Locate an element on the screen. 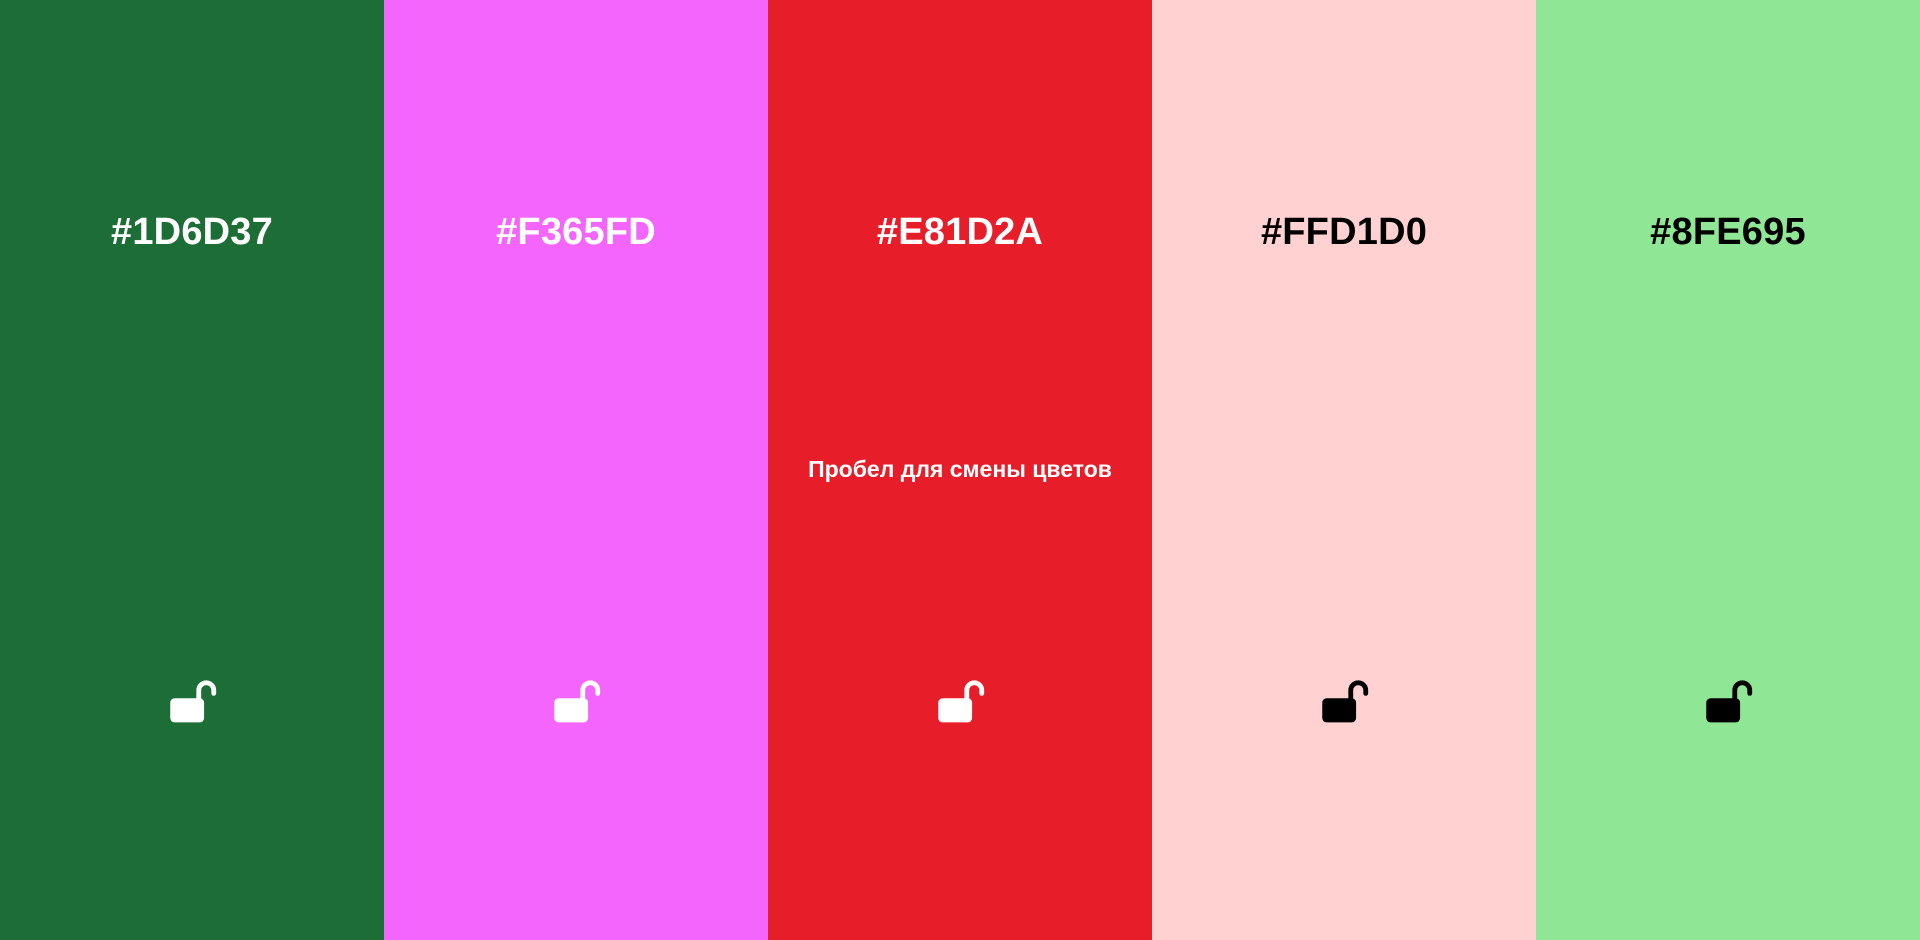 The width and height of the screenshot is (1920, 940). color-hex-label: #FFD1D0 is located at coordinates (1344, 232).